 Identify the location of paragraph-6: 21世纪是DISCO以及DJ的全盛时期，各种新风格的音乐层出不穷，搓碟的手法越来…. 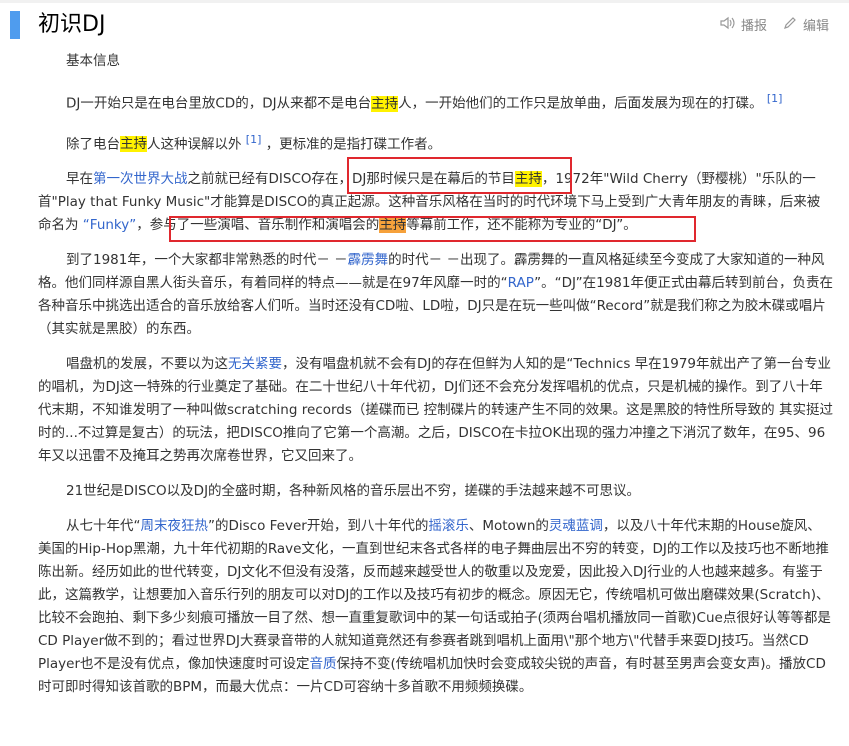
(353, 491).